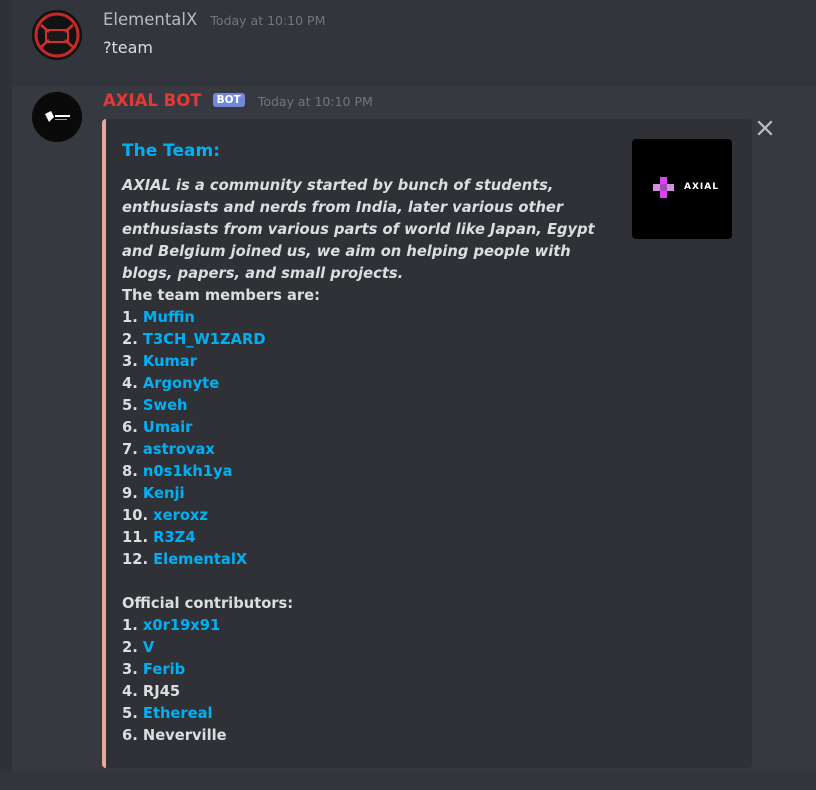 The width and height of the screenshot is (816, 790). Describe the element at coordinates (221, 406) in the screenshot. I see `list-item: 5. Sweh` at that location.